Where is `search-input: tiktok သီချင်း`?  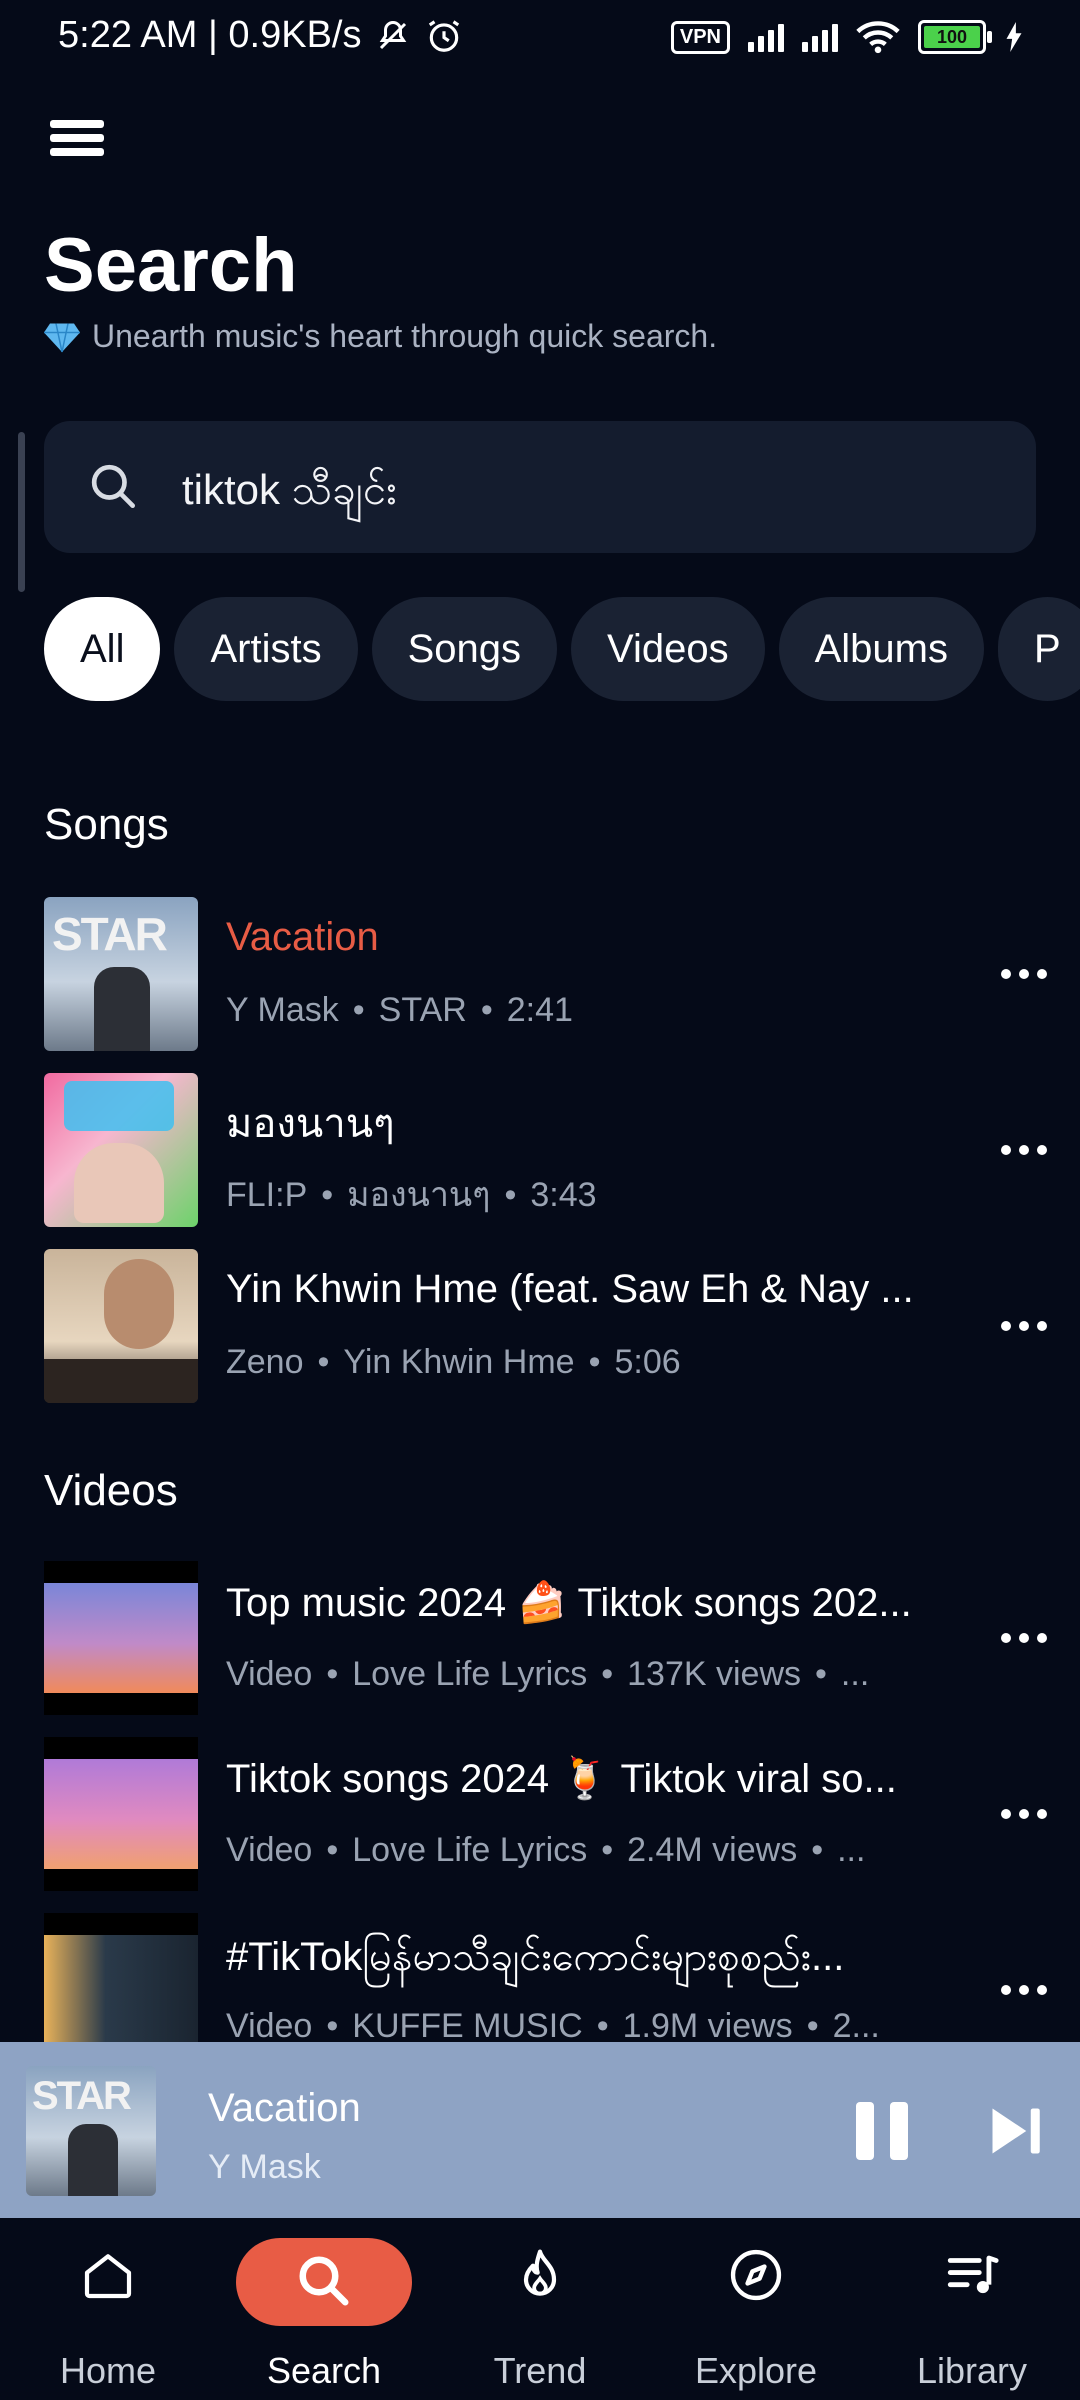 search-input: tiktok သီချင်း is located at coordinates (540, 487).